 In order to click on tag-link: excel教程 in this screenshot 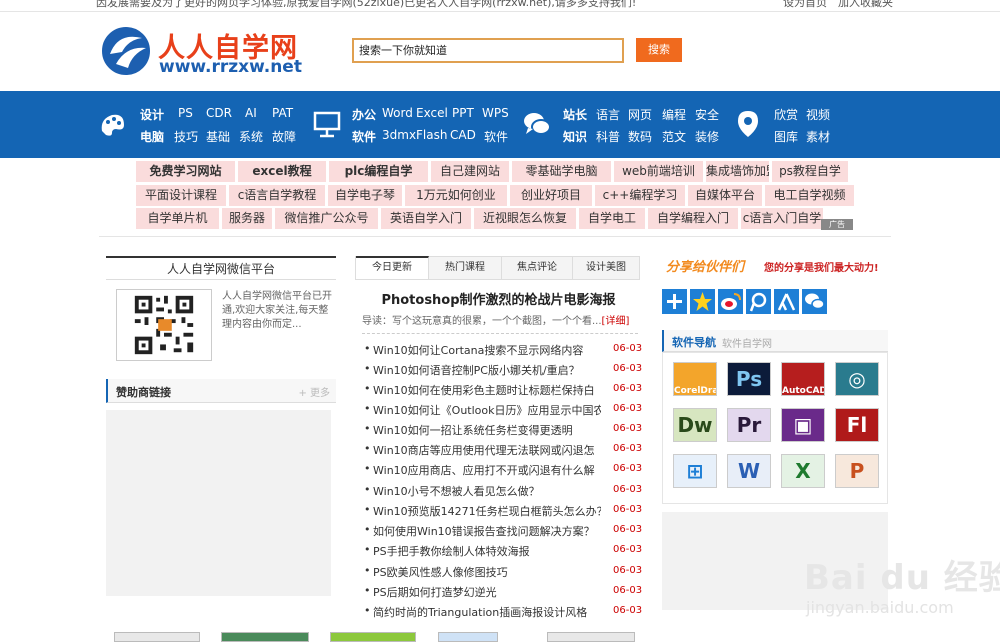, I will do `click(282, 171)`.